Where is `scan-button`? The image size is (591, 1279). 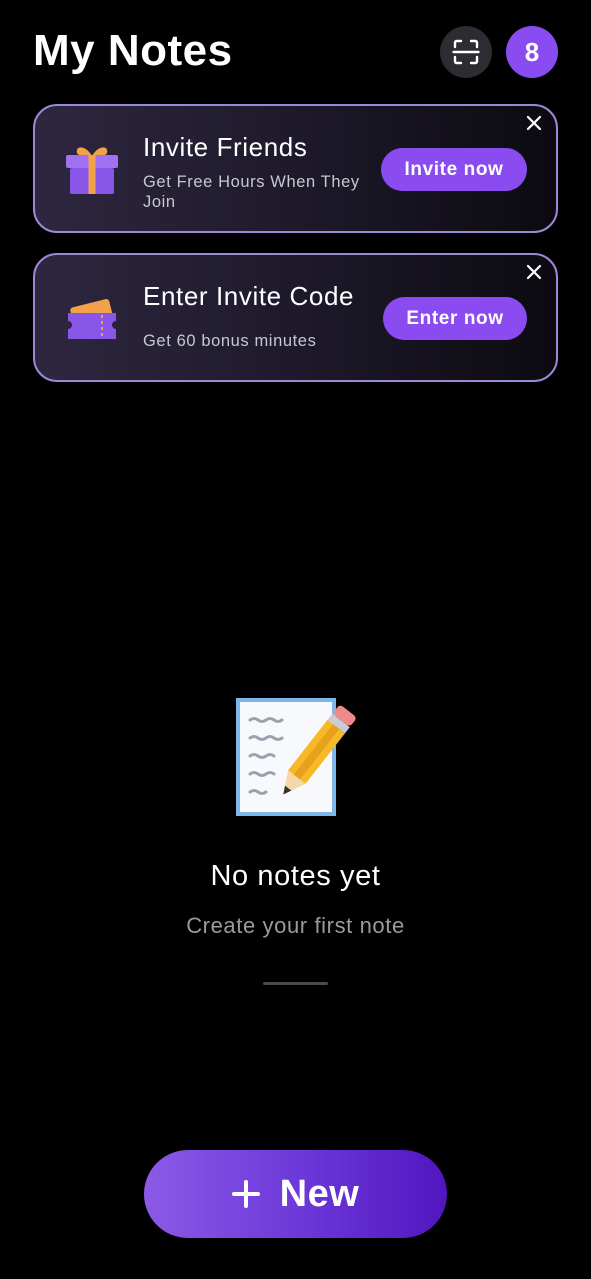
scan-button is located at coordinates (466, 52).